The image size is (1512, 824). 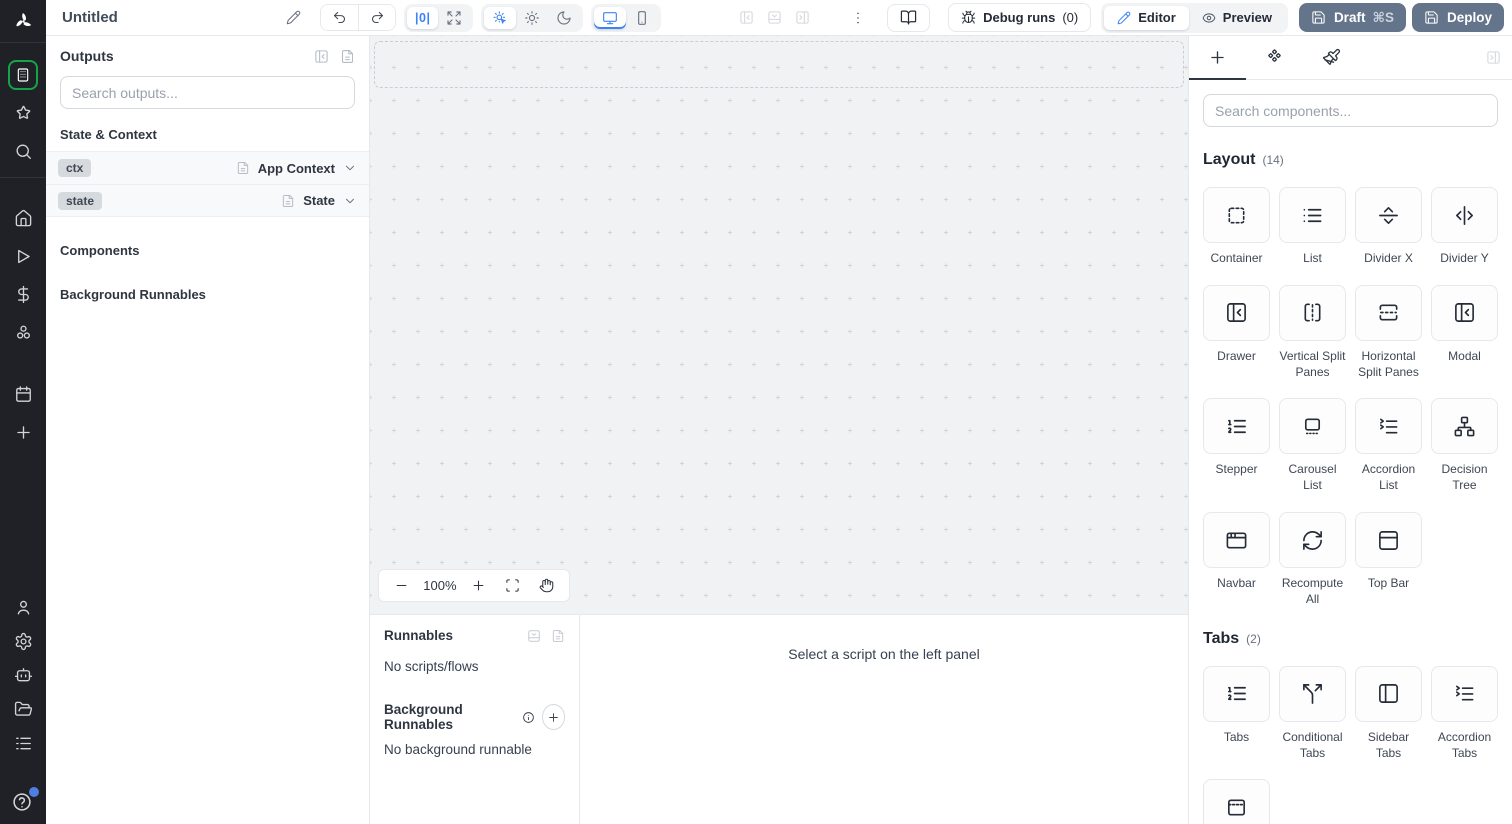 What do you see at coordinates (1388, 540) in the screenshot?
I see `component-top-bar` at bounding box center [1388, 540].